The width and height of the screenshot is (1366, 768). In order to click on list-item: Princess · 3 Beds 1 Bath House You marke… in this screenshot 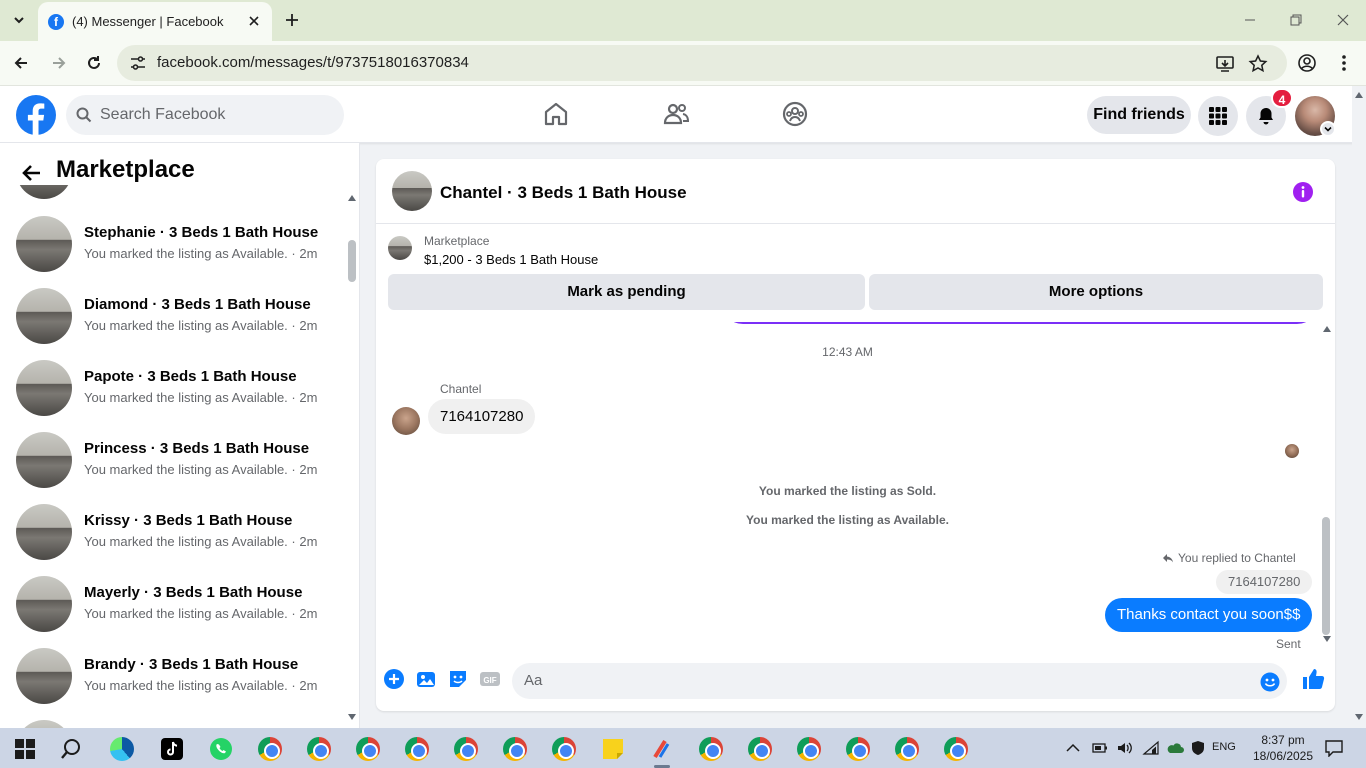, I will do `click(172, 468)`.